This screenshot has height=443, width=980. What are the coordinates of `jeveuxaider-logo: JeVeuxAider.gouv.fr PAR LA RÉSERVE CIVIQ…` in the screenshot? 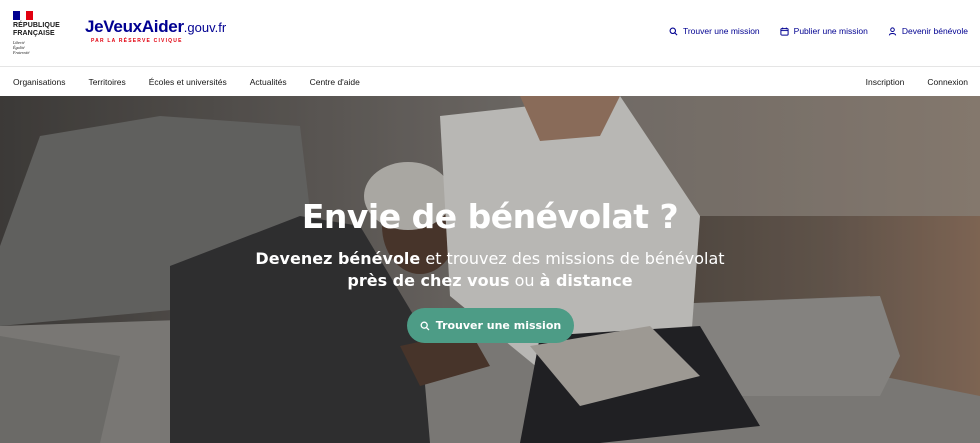 It's located at (155, 31).